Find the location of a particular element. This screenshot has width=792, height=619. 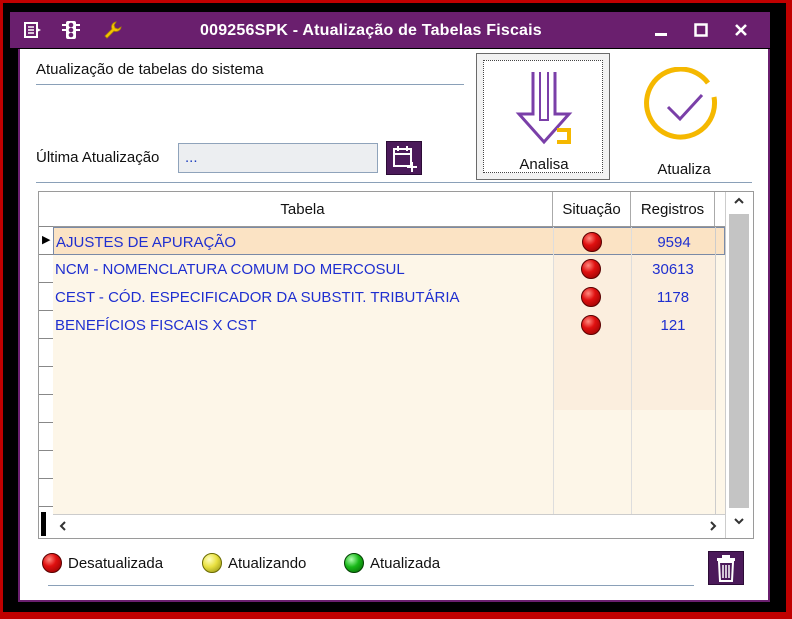

row-tabela: BENEFÍCIOS FISCAIS X CST is located at coordinates (156, 325).